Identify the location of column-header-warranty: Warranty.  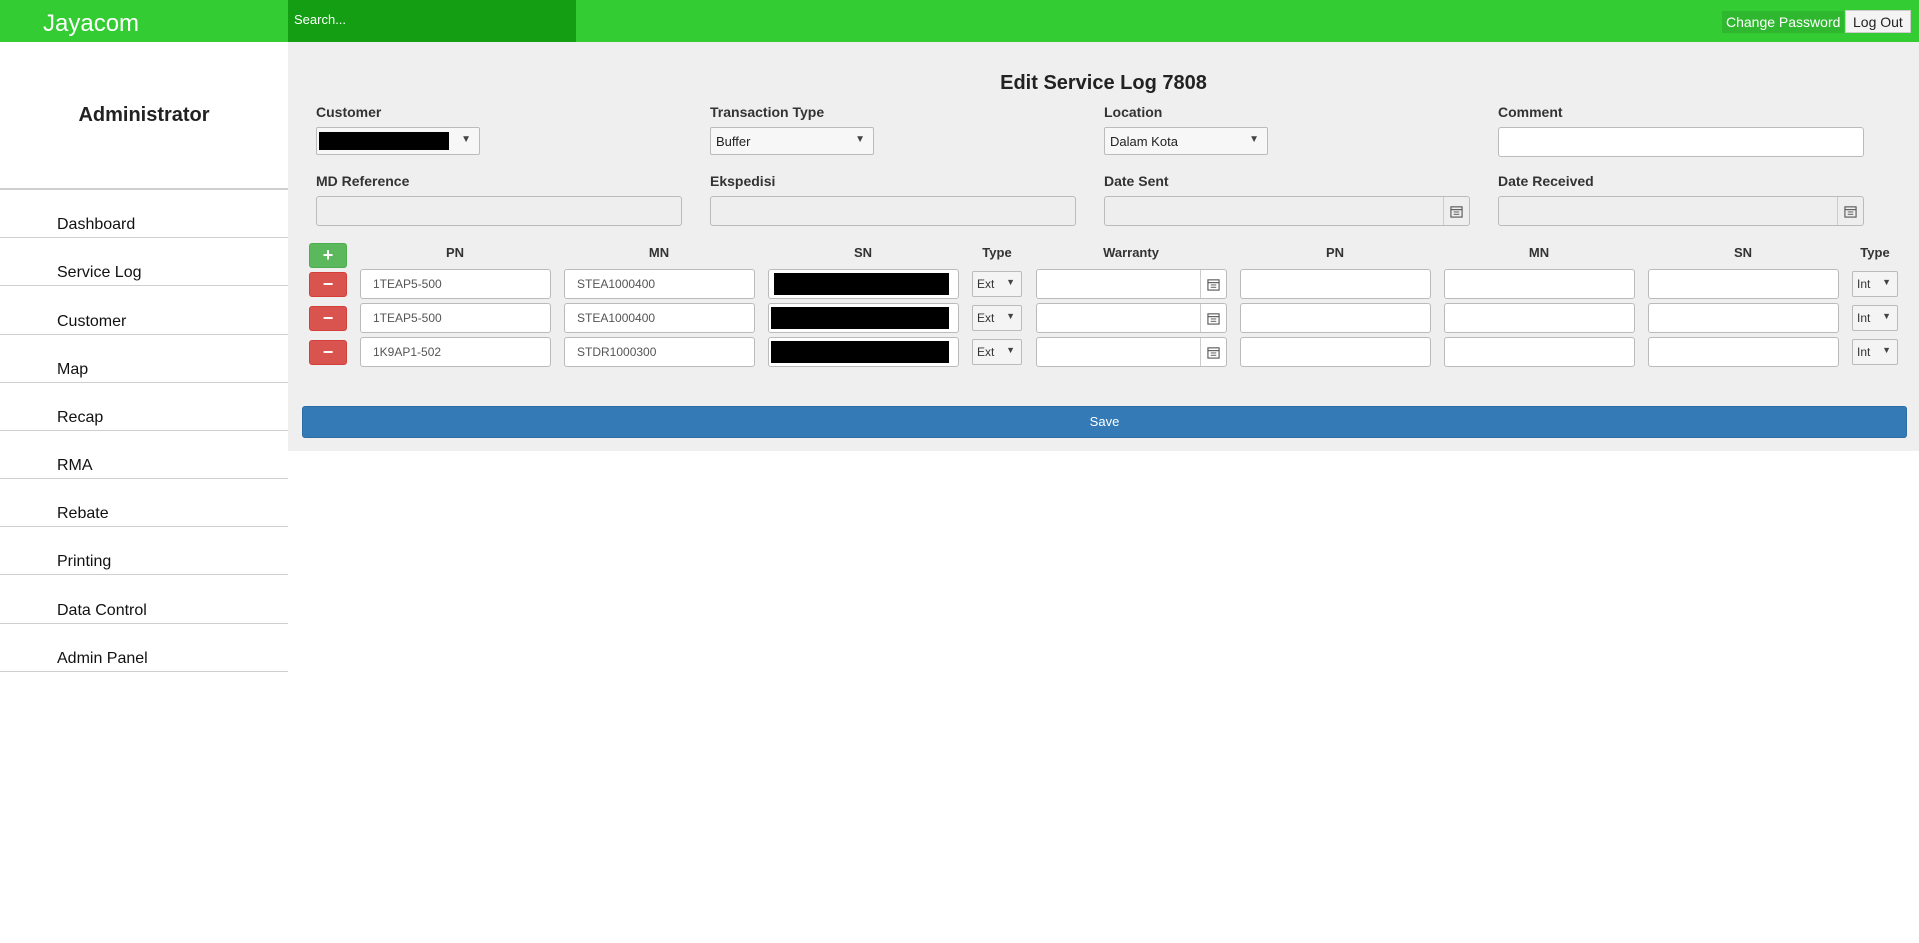
(1131, 252).